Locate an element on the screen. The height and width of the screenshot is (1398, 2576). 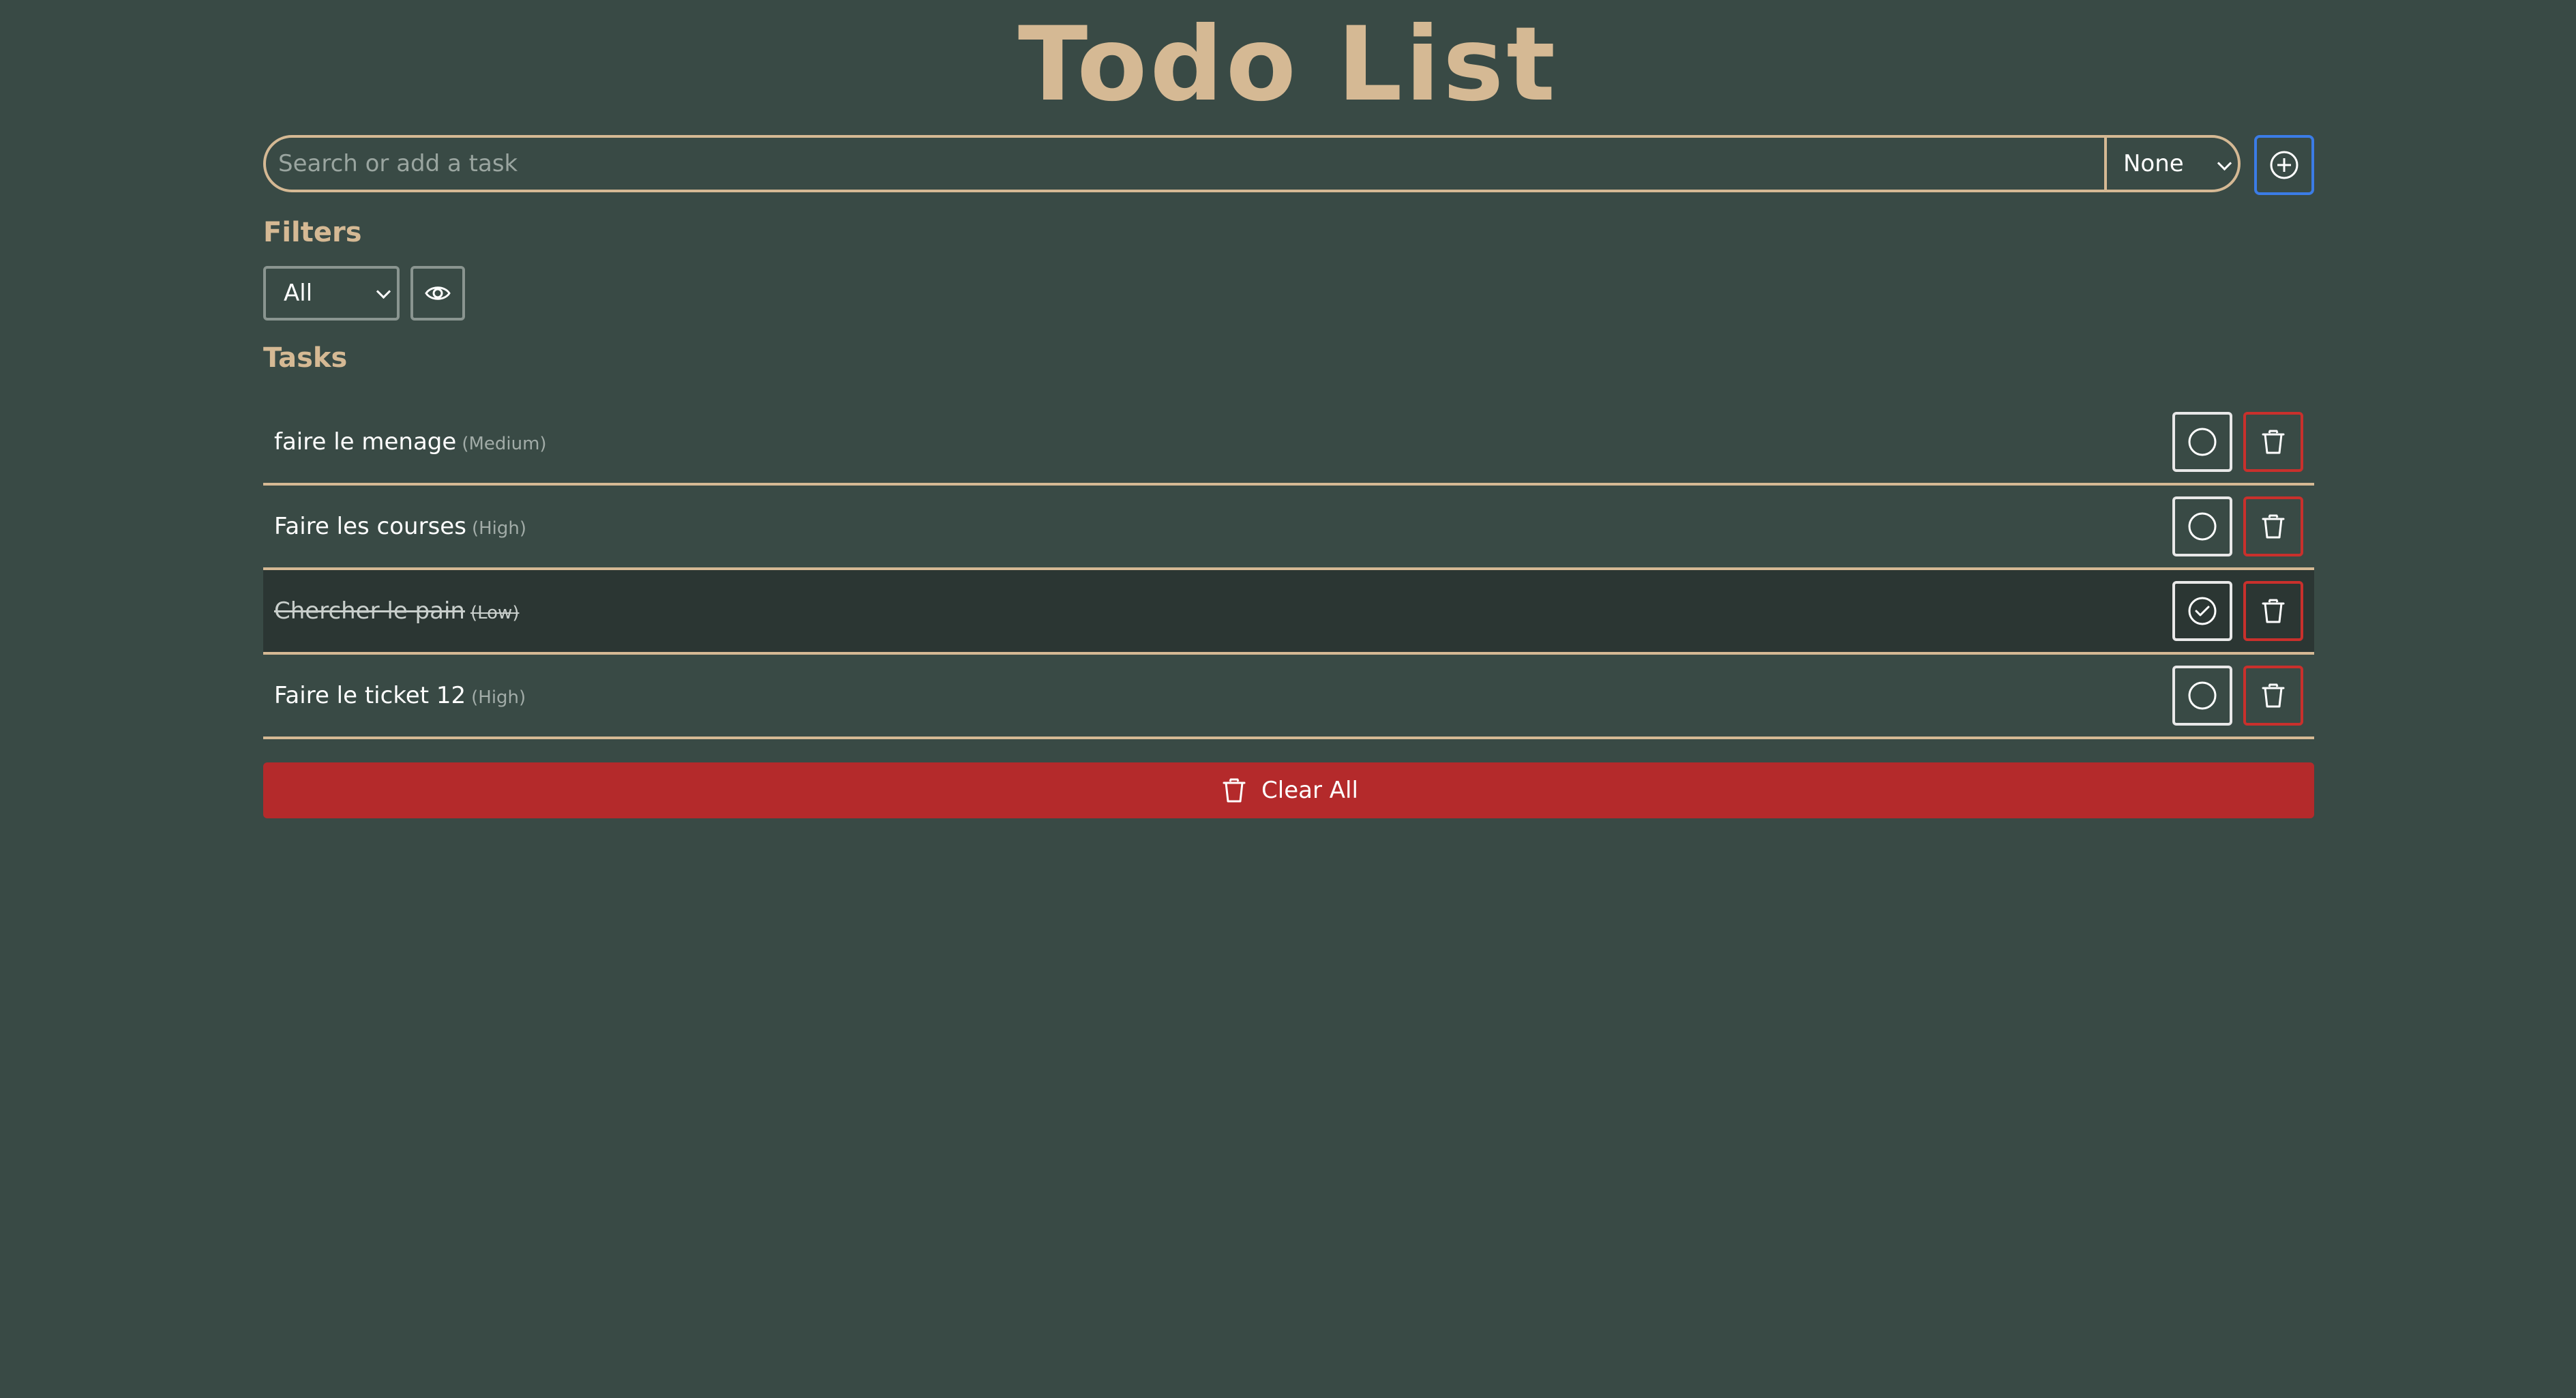
status-filter-select: All is located at coordinates (331, 293).